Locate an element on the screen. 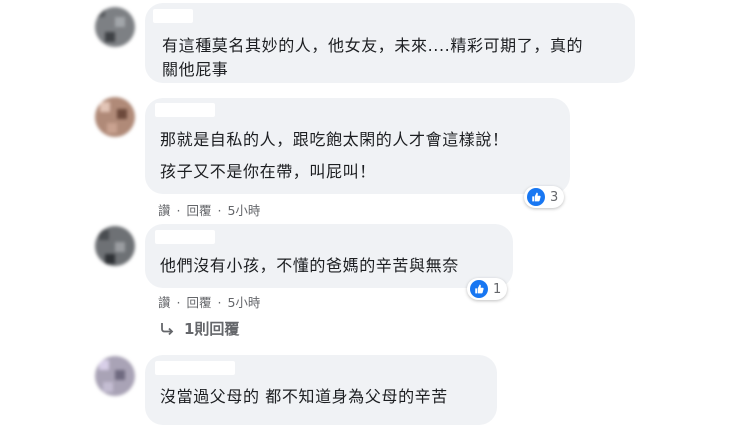 Image resolution: width=750 pixels, height=425 pixels. comment-text: 沒當過父母的 都不知道身為父母的辛苦 is located at coordinates (304, 396).